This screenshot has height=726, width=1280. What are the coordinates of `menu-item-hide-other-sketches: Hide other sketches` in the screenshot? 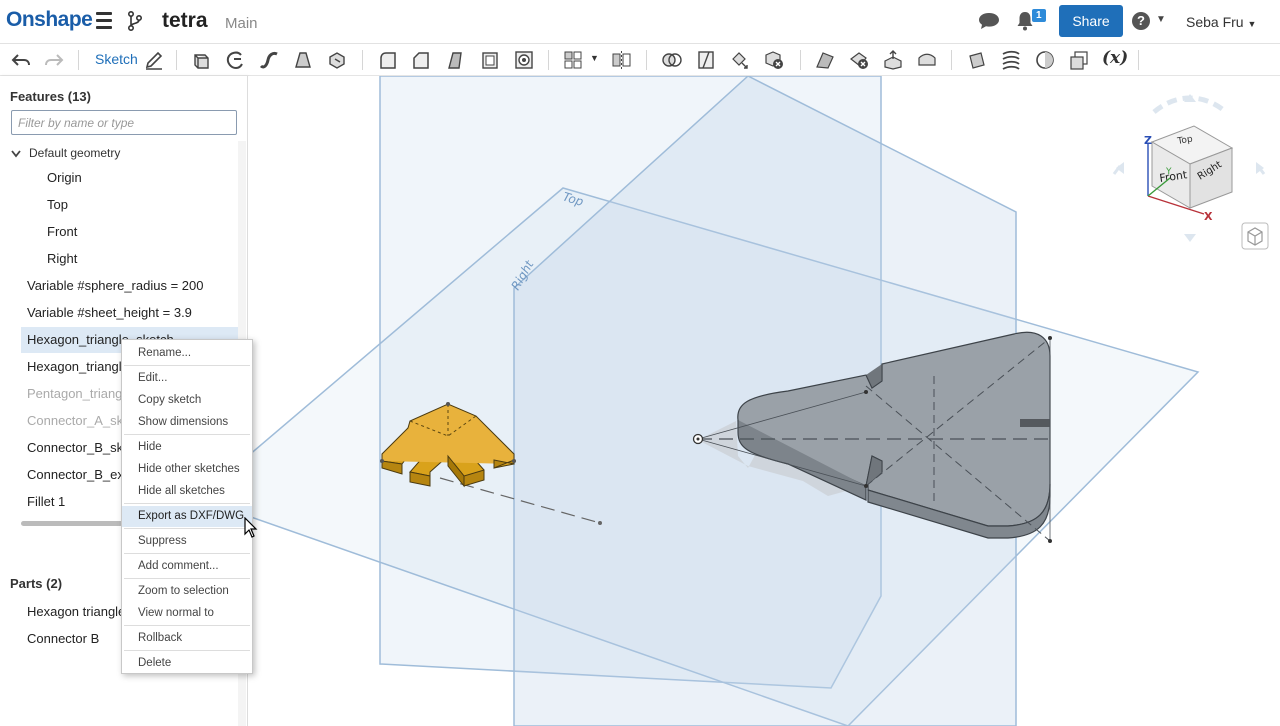 It's located at (187, 469).